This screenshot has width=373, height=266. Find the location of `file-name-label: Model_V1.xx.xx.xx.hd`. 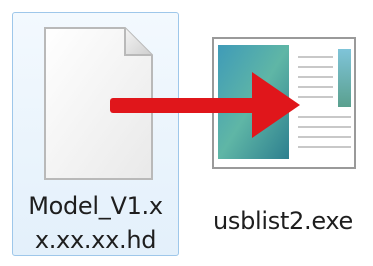

file-name-label: Model_V1.xx.xx.xx.hd is located at coordinates (95, 223).